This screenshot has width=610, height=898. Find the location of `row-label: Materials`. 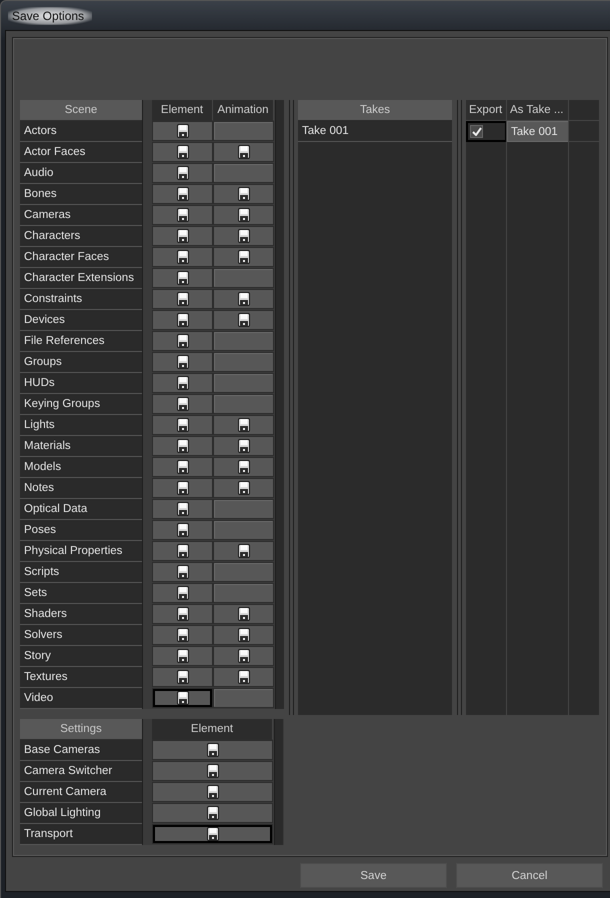

row-label: Materials is located at coordinates (81, 446).